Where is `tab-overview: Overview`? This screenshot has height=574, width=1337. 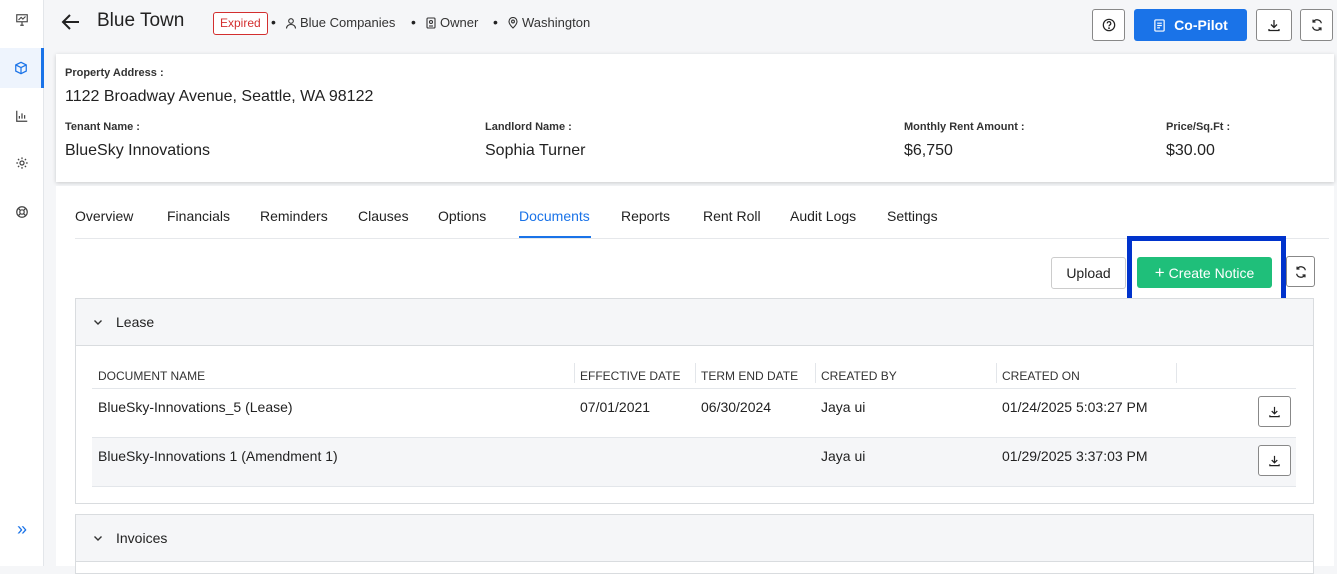
tab-overview: Overview is located at coordinates (104, 216).